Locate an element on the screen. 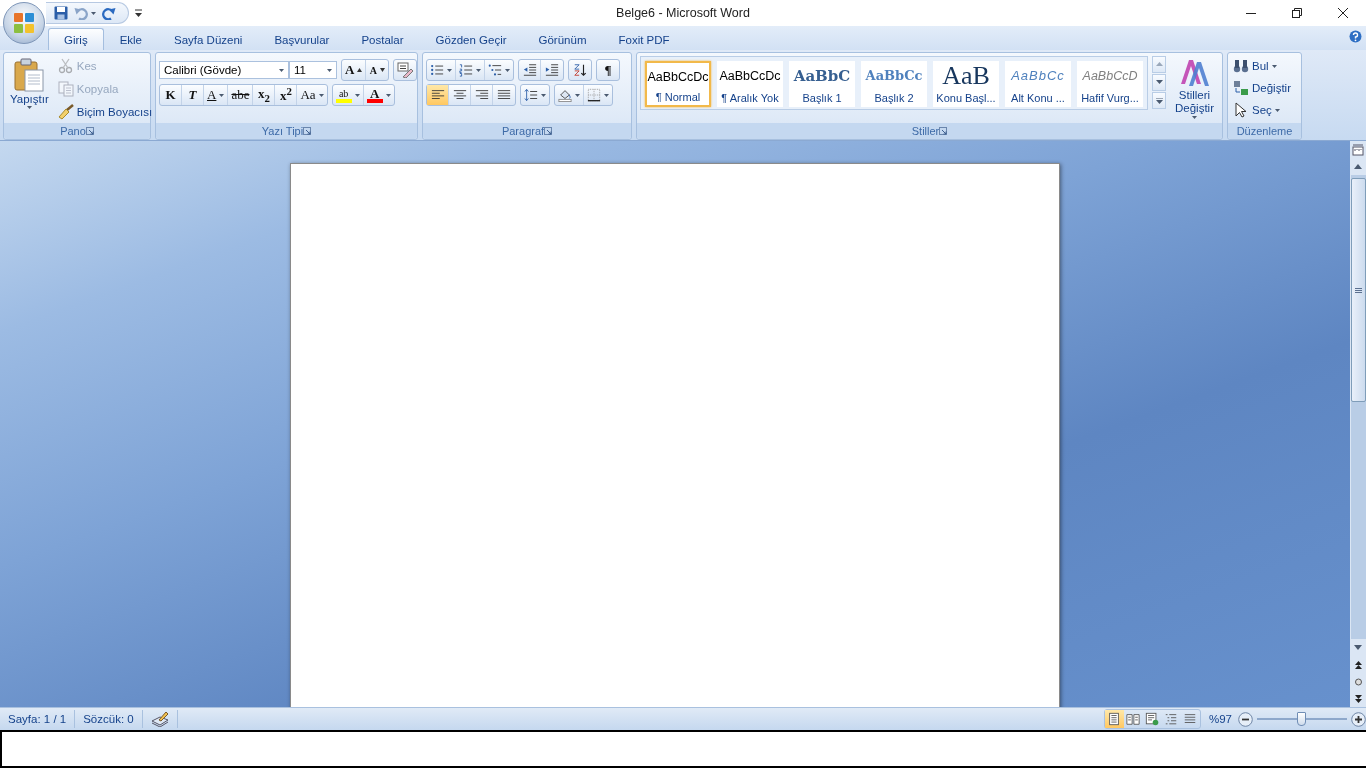  page-icon is located at coordinates (1114, 719).